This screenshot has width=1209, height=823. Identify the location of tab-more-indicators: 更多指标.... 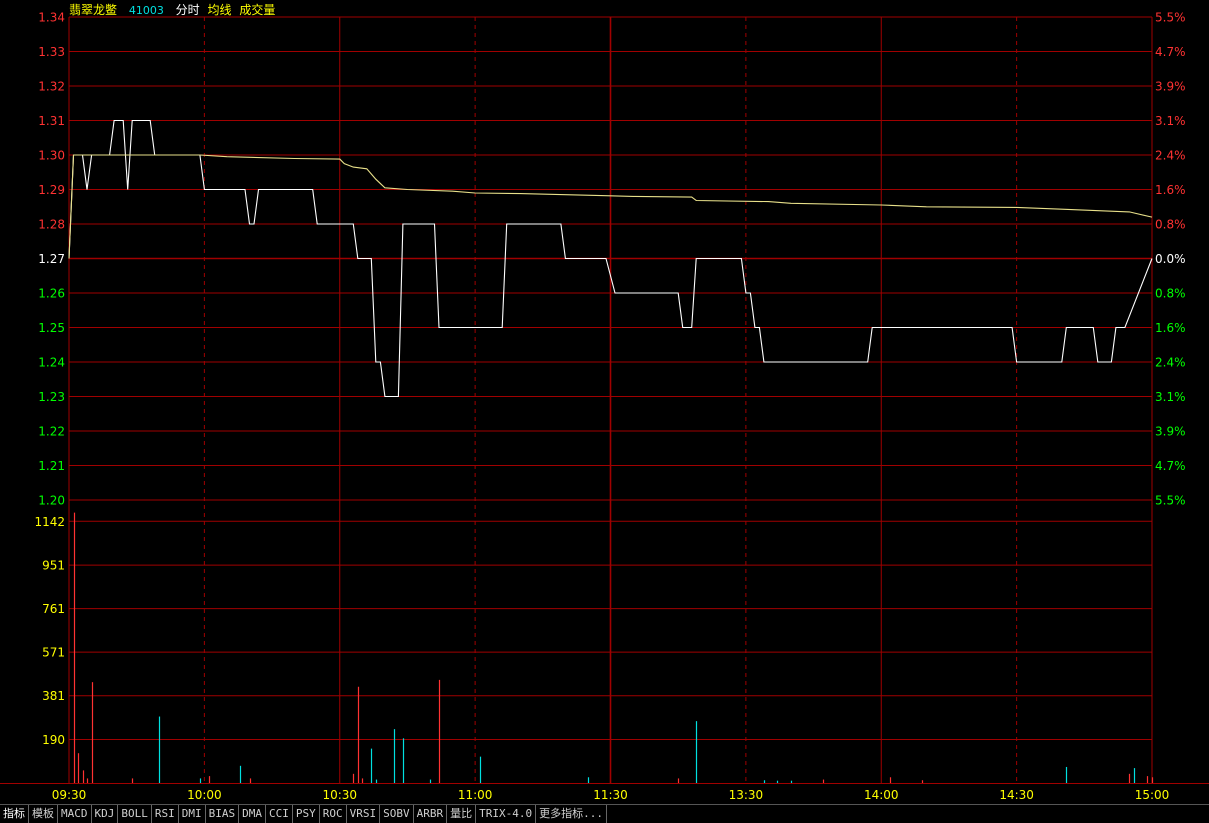
(571, 814).